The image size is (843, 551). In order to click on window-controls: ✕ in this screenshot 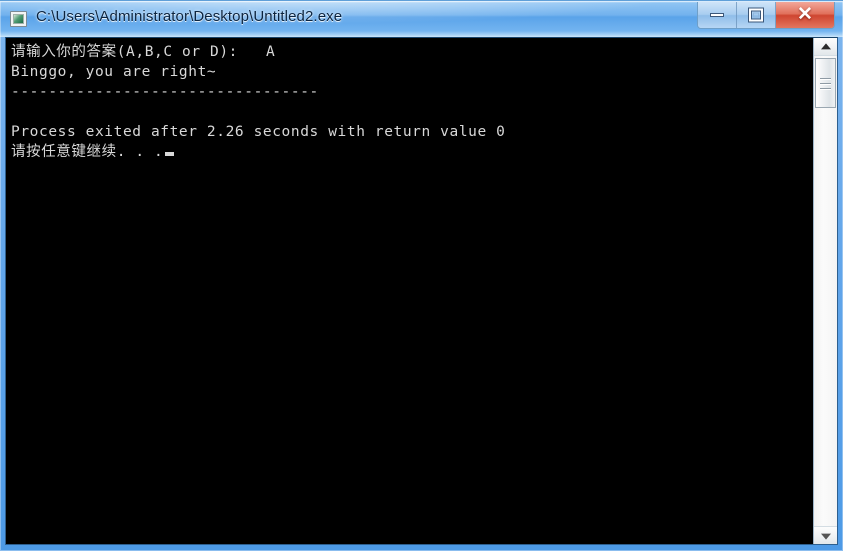, I will do `click(766, 15)`.